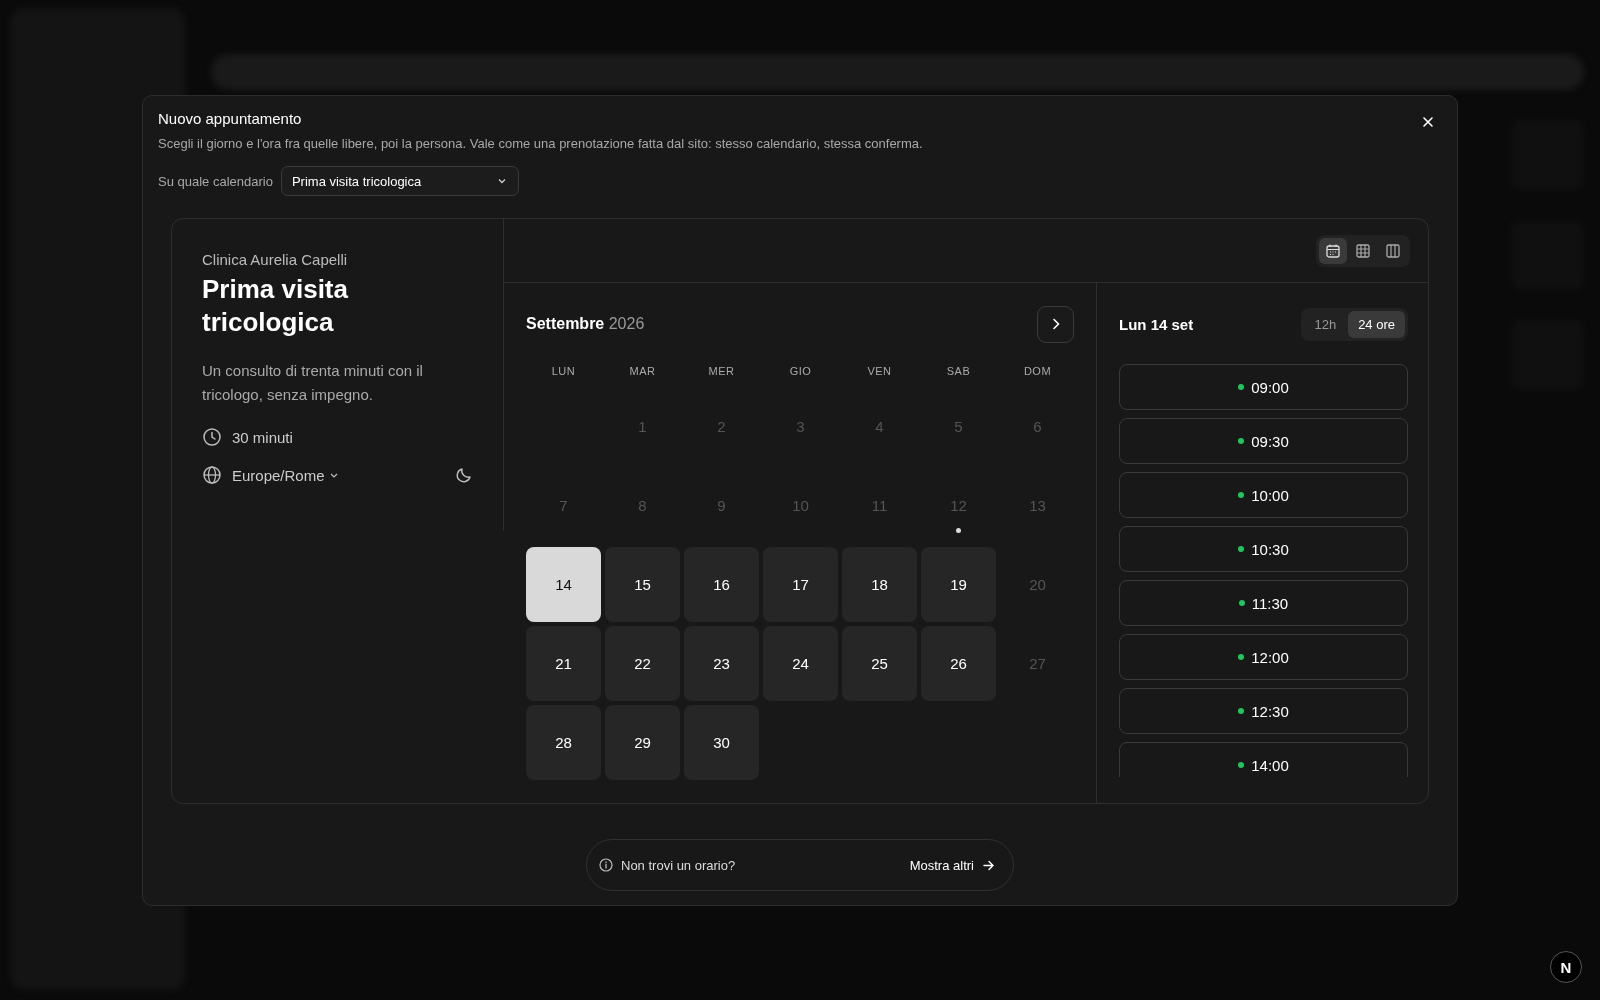 The width and height of the screenshot is (1600, 1000). Describe the element at coordinates (958, 505) in the screenshot. I see `day-number: 12` at that location.